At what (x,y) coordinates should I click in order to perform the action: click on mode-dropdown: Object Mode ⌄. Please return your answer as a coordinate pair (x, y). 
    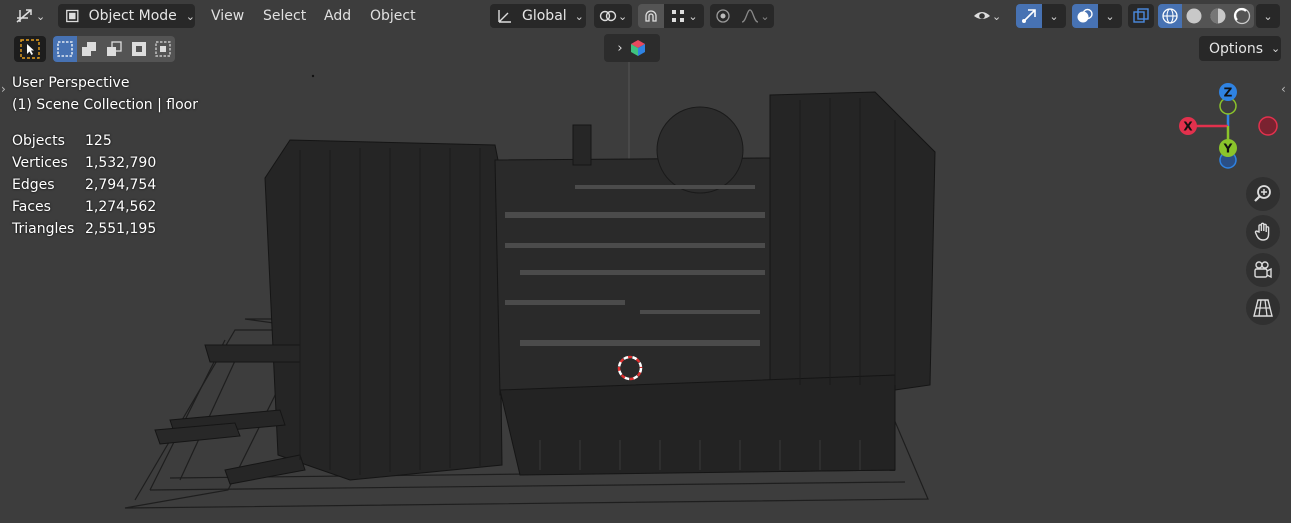
    Looking at the image, I should click on (126, 16).